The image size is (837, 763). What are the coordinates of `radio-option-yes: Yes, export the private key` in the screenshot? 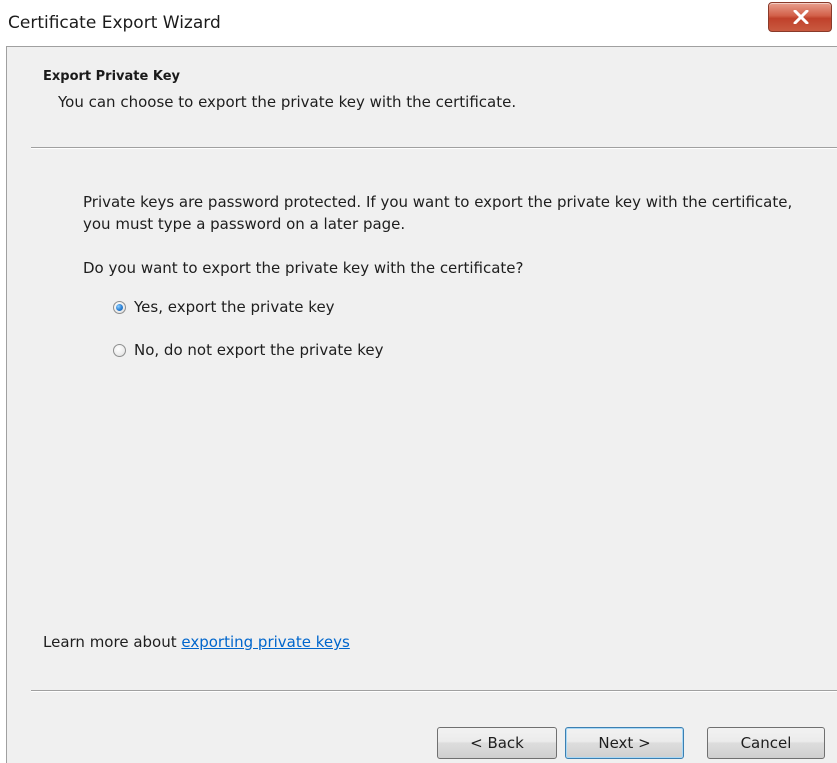 It's located at (224, 307).